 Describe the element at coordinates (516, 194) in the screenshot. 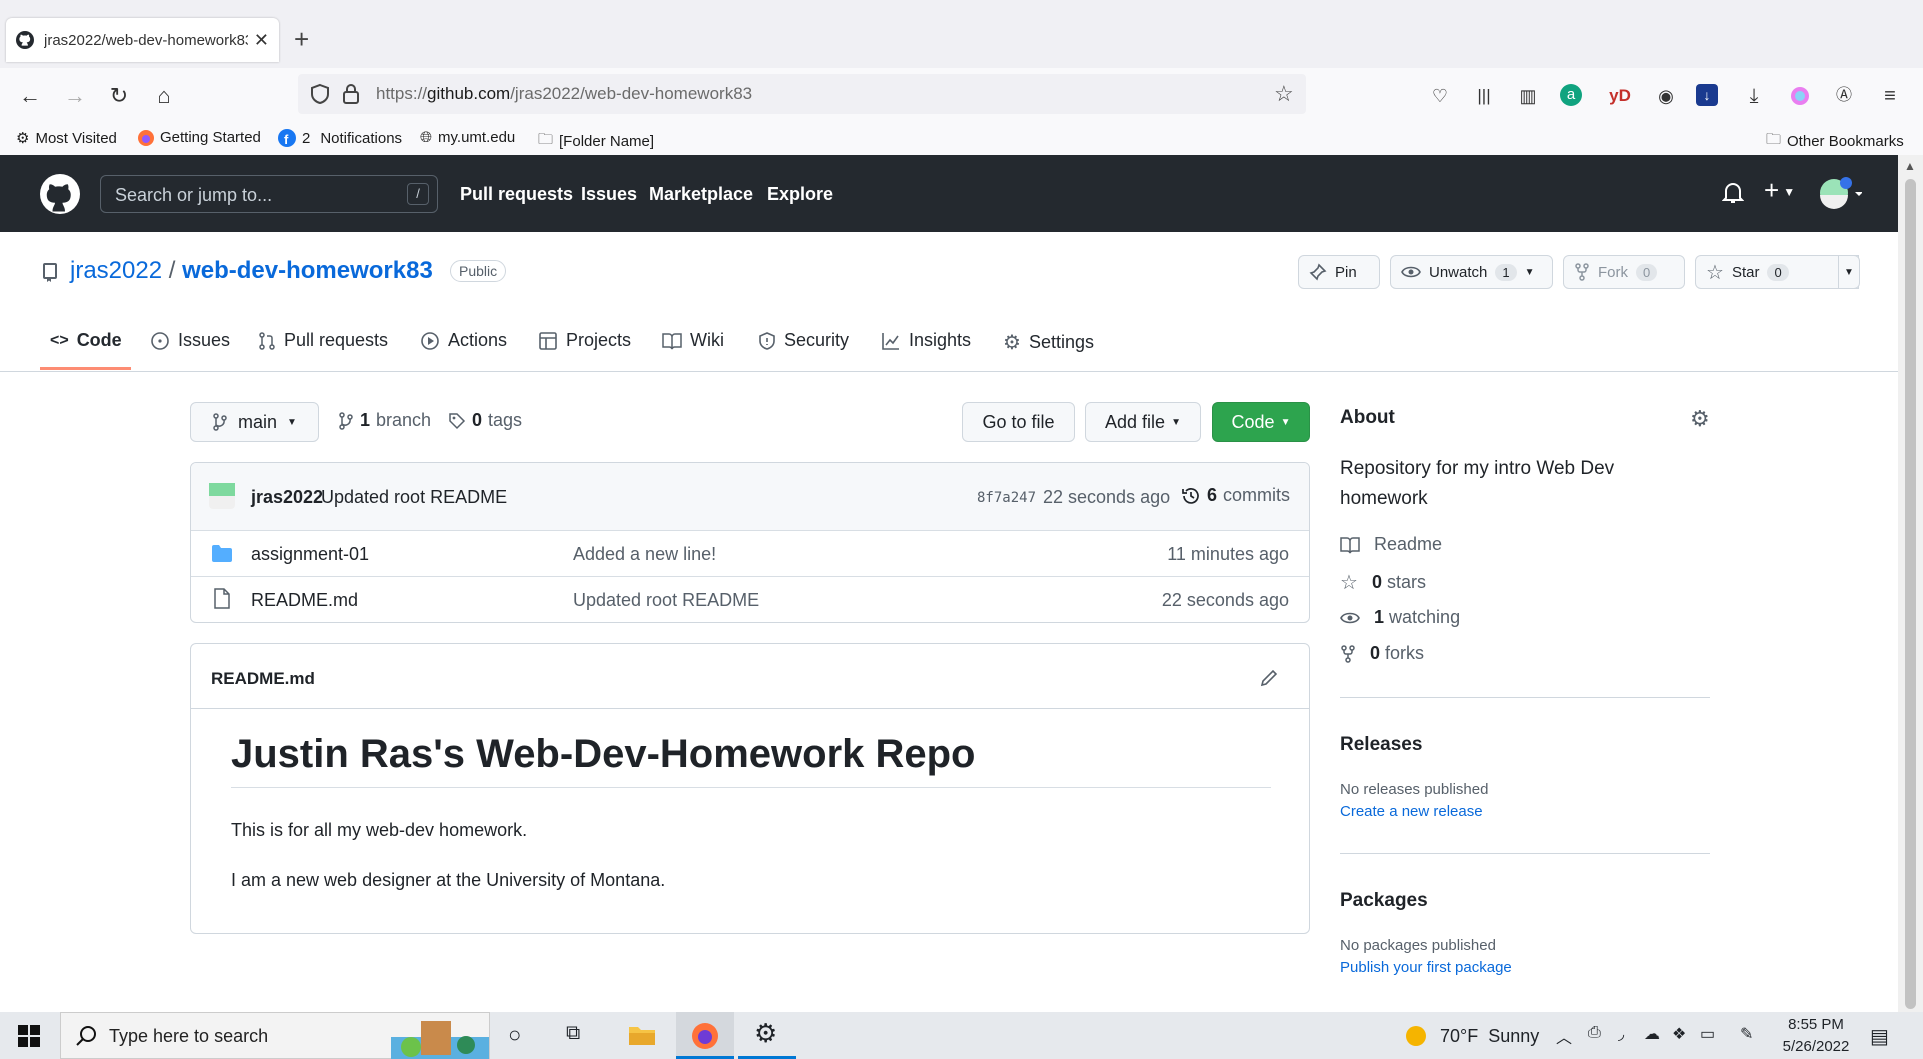

I see `header-nav-pull-requests: Pull requests` at that location.